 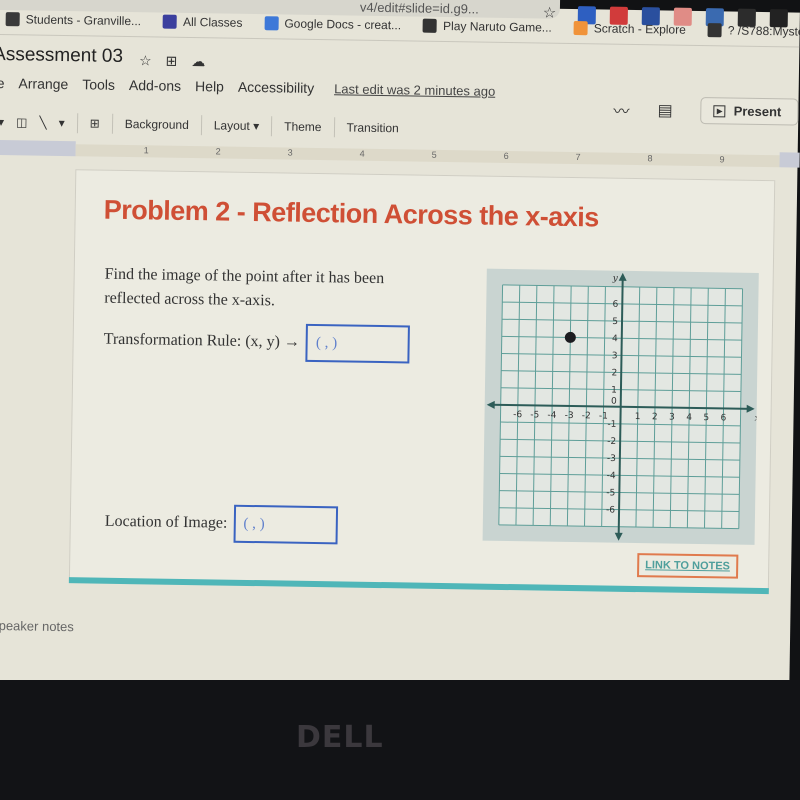 I want to click on comments-icon: ▤, so click(x=664, y=110).